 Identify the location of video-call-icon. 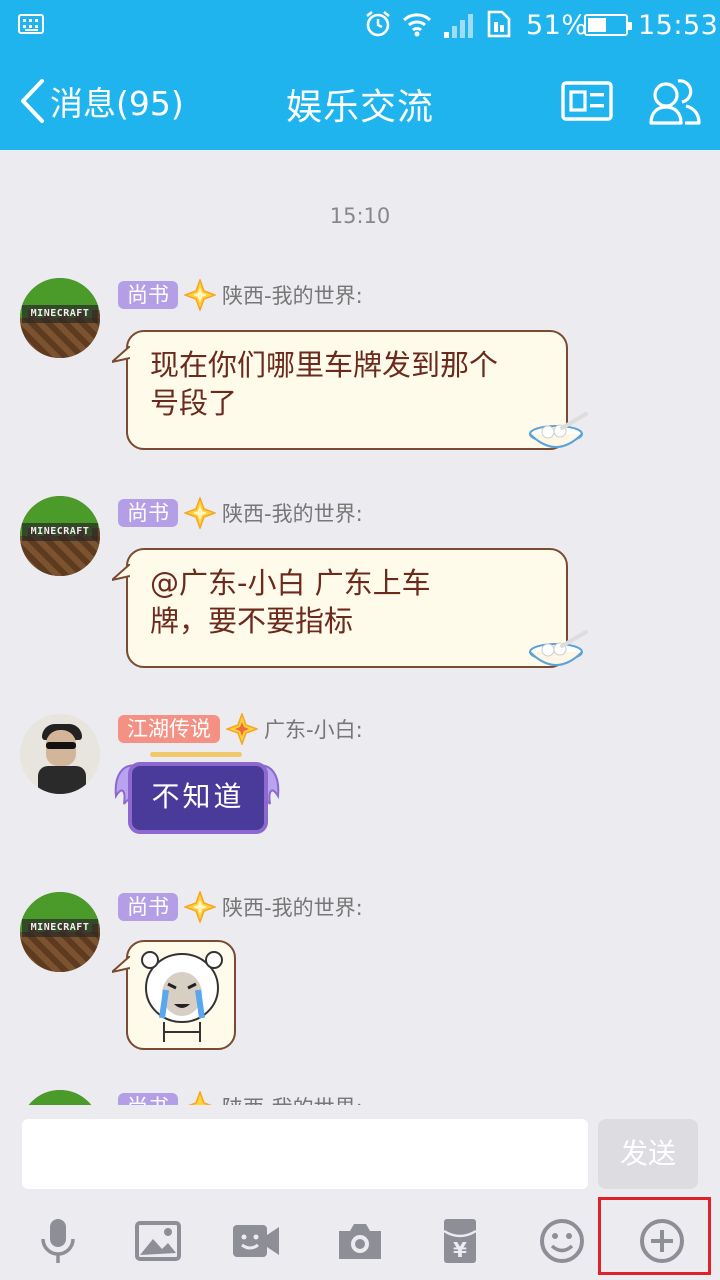
(256, 1241).